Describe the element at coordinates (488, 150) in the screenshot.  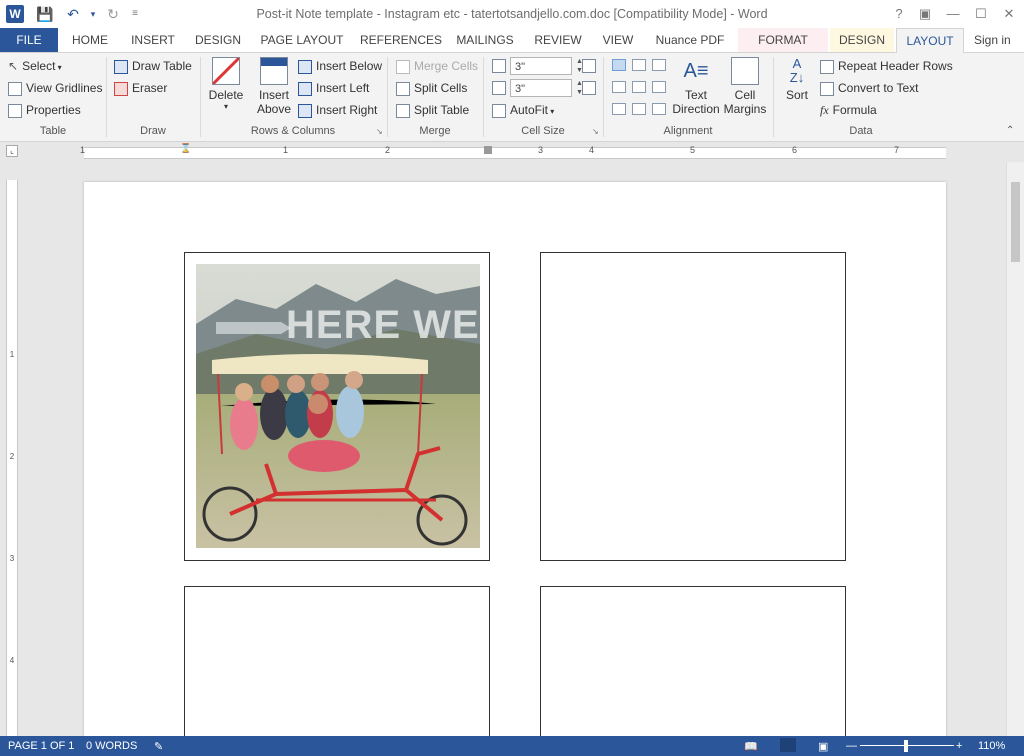
I see `column-marker-icon` at that location.